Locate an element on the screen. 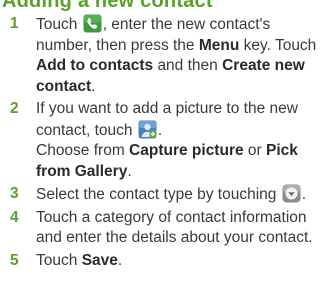  step-number: 4 is located at coordinates (14, 217).